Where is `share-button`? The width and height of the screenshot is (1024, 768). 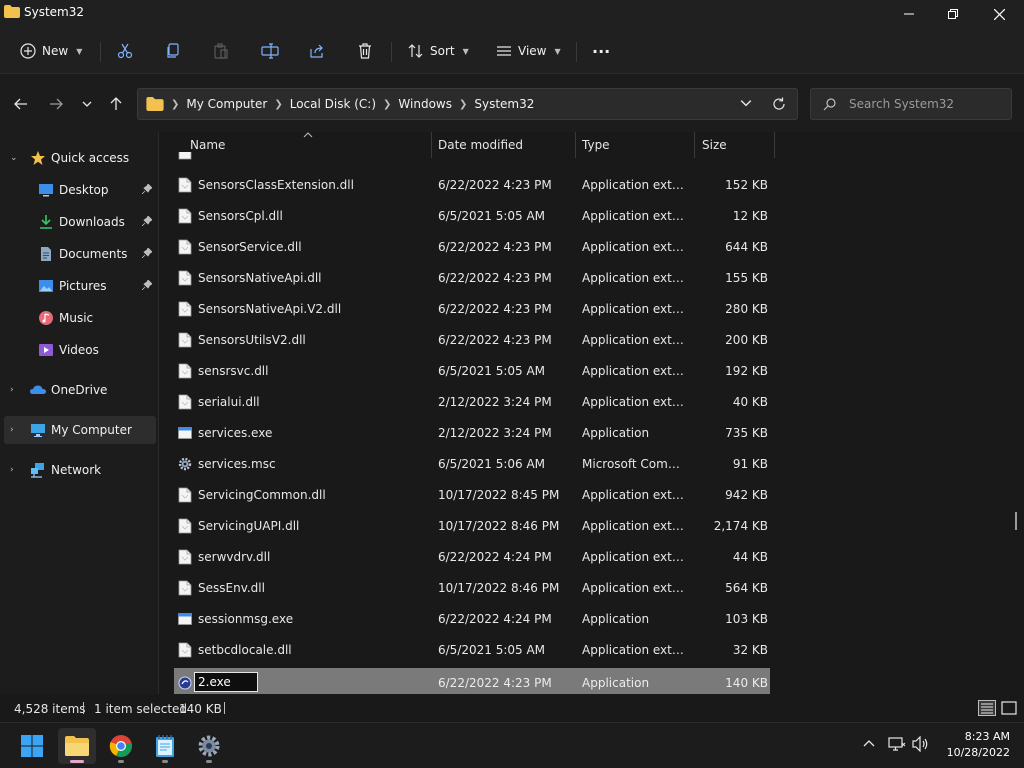 share-button is located at coordinates (317, 51).